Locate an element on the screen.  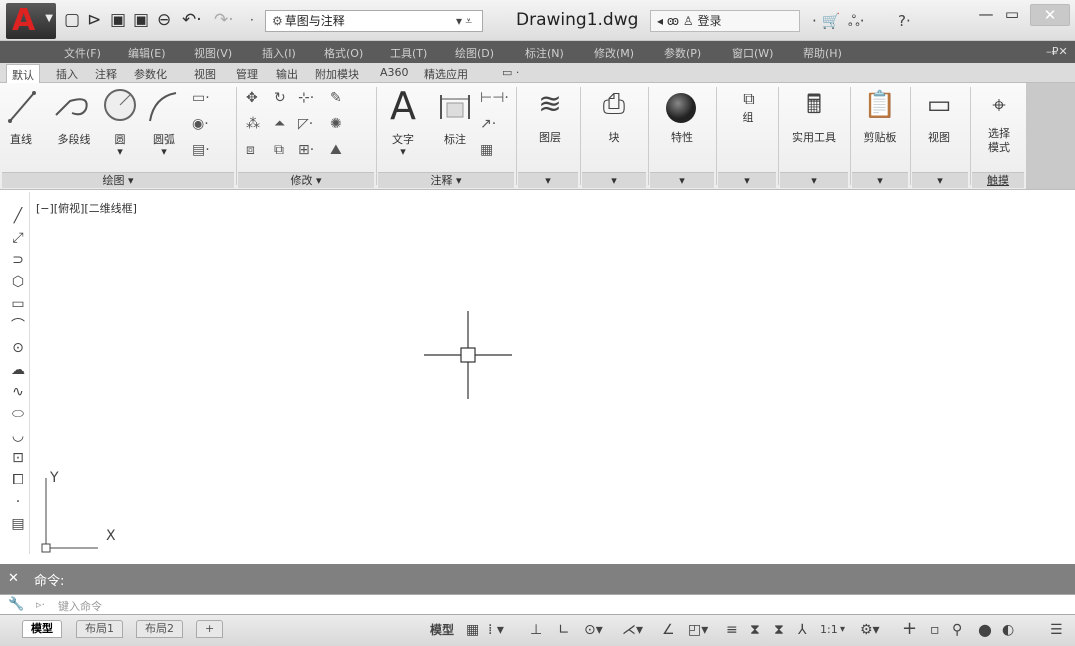
tab-home: 默认 is located at coordinates (23, 73).